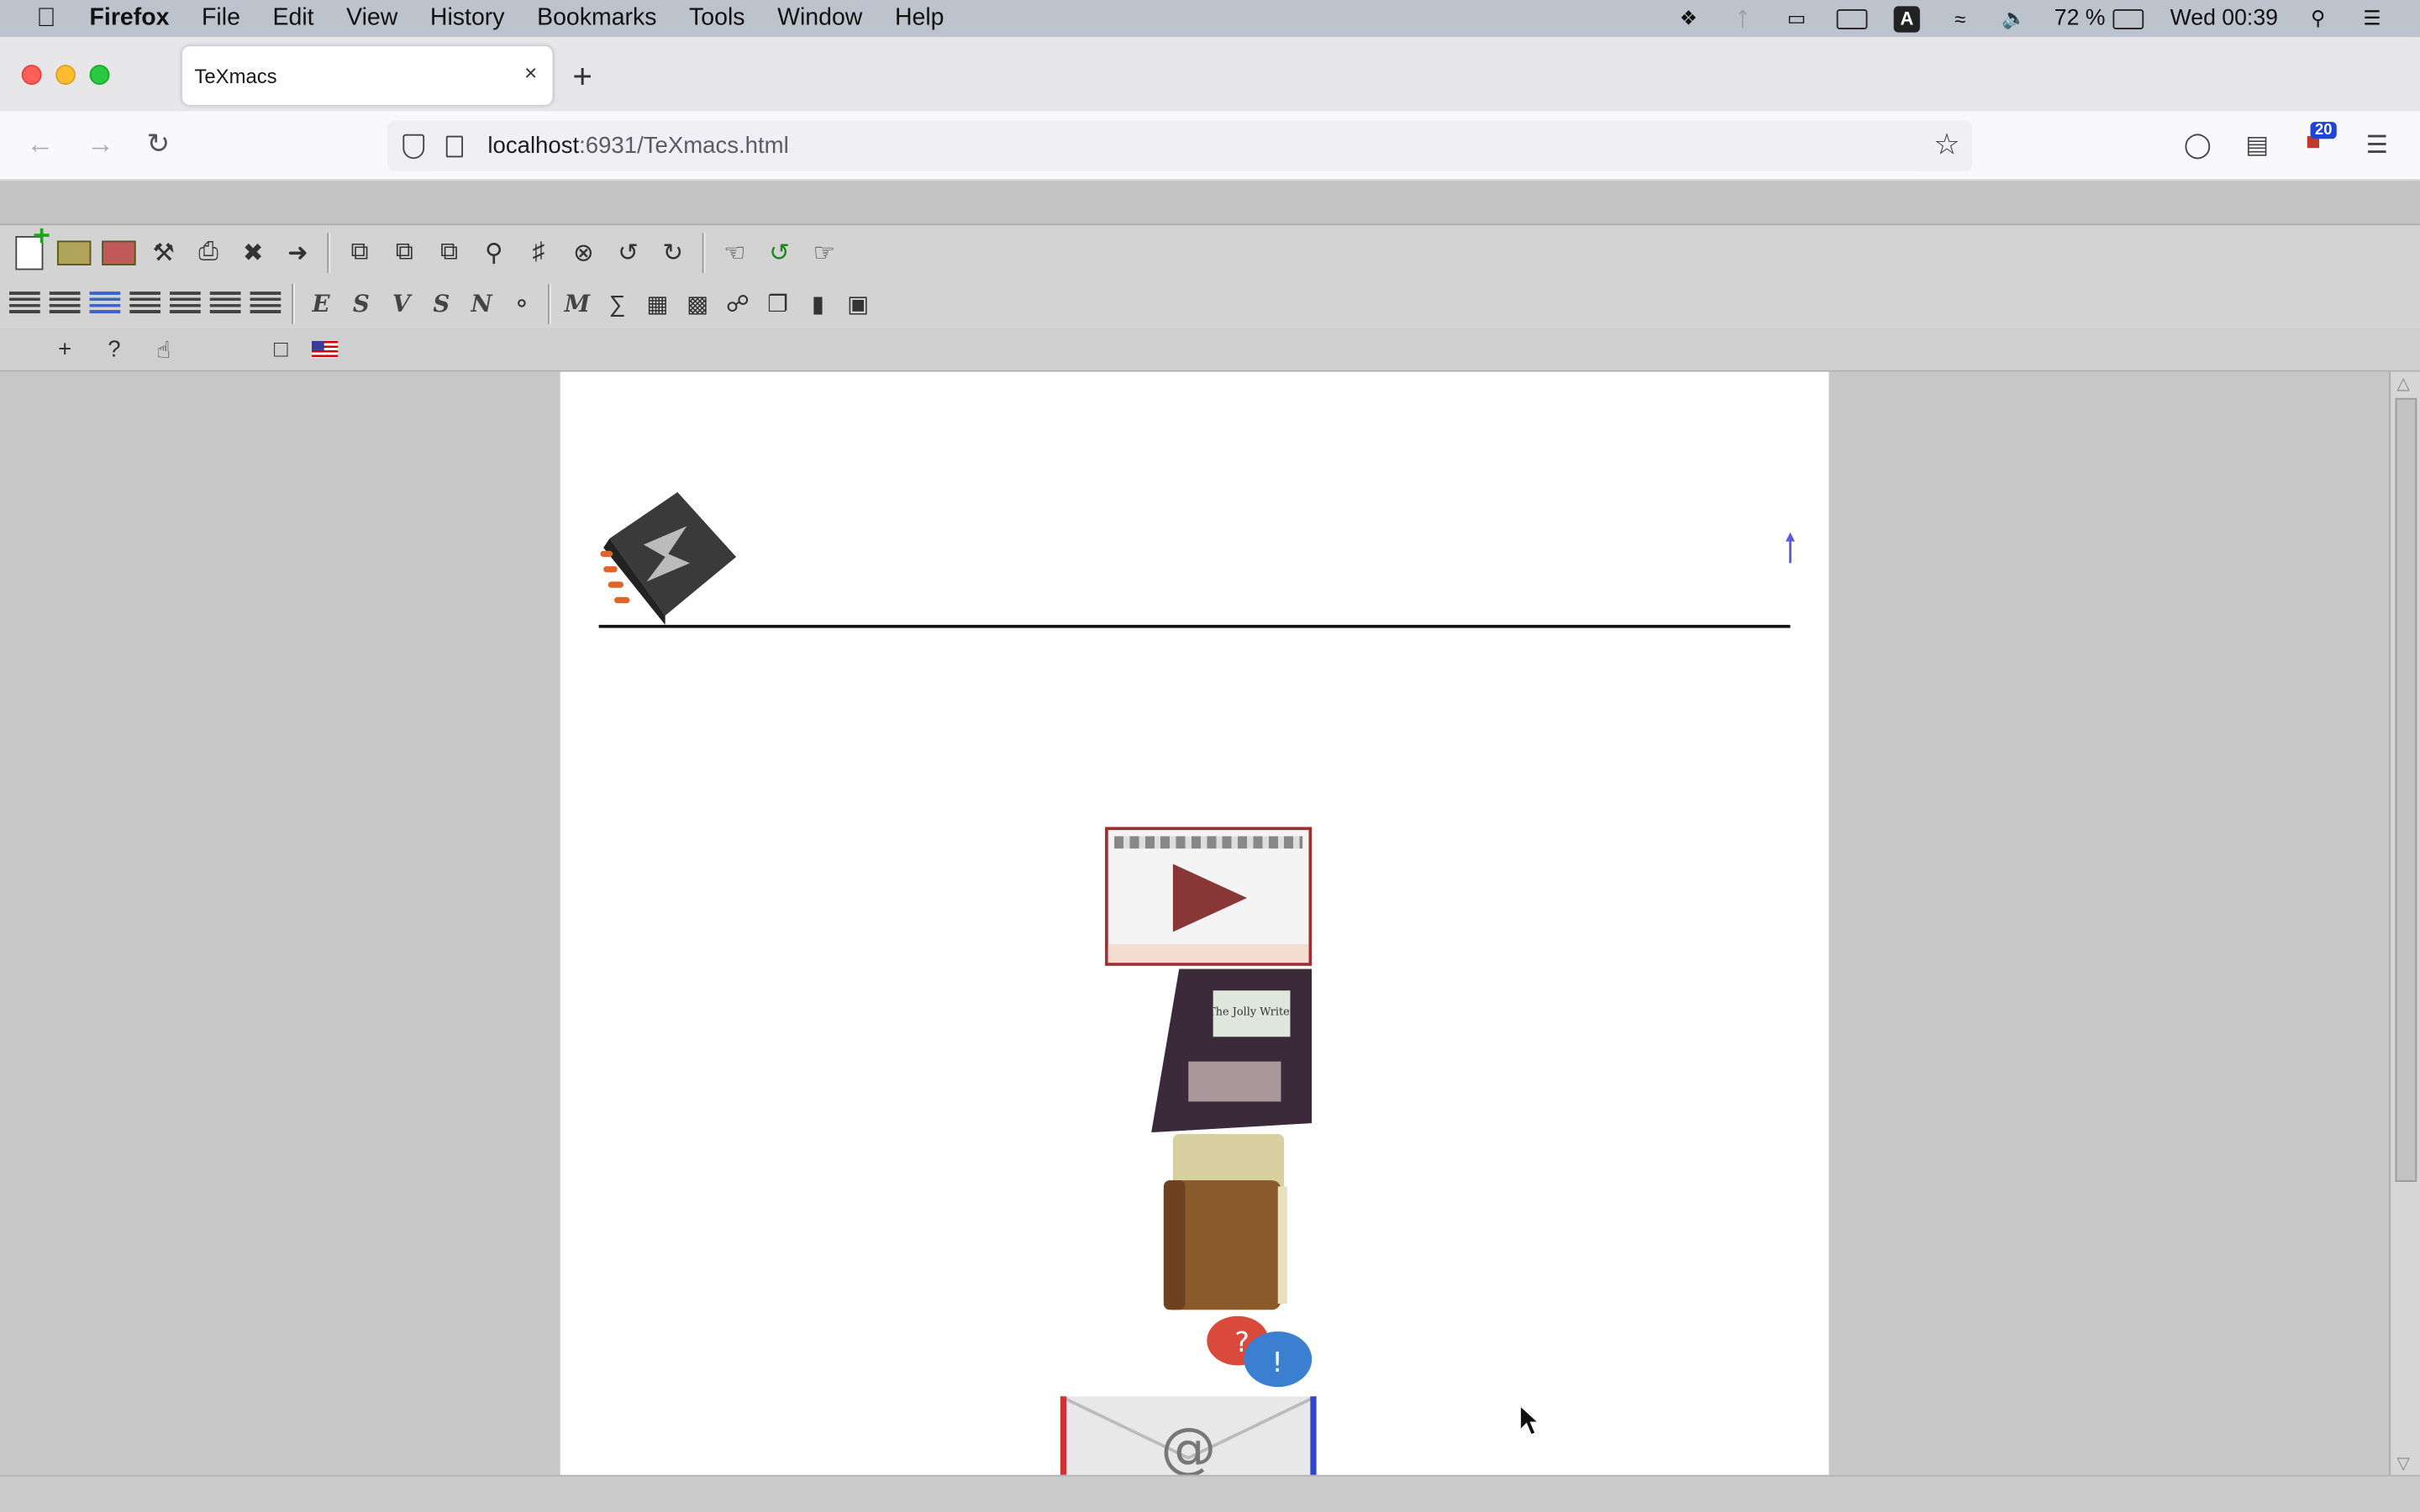 The width and height of the screenshot is (2420, 1512). What do you see at coordinates (413, 146) in the screenshot?
I see `tracking-protection-icon` at bounding box center [413, 146].